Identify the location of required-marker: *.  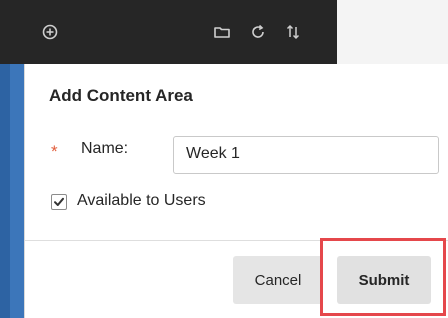
(54, 151).